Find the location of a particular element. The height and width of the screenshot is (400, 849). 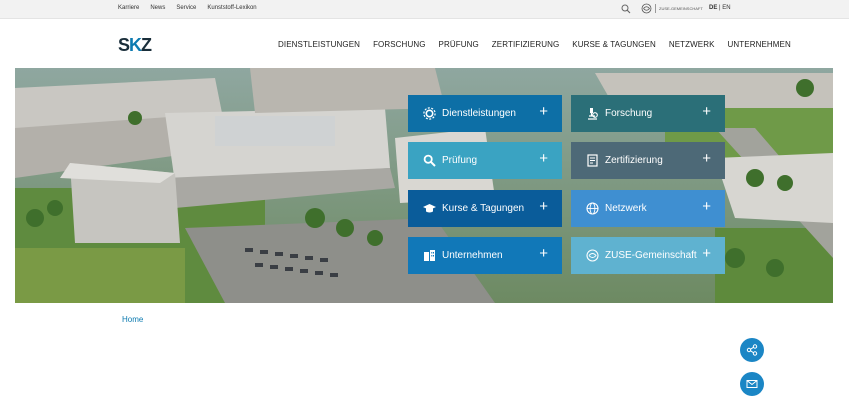

building-icon is located at coordinates (429, 255).